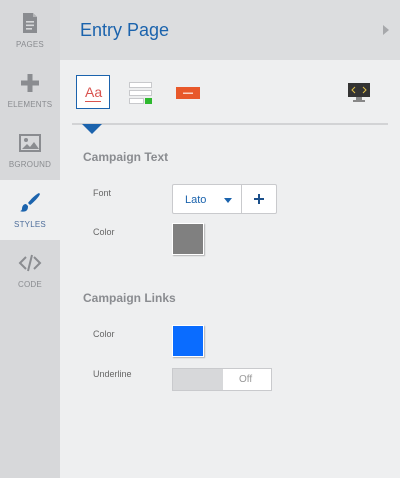 This screenshot has height=478, width=400. Describe the element at coordinates (188, 341) in the screenshot. I see `link-color-swatch` at that location.